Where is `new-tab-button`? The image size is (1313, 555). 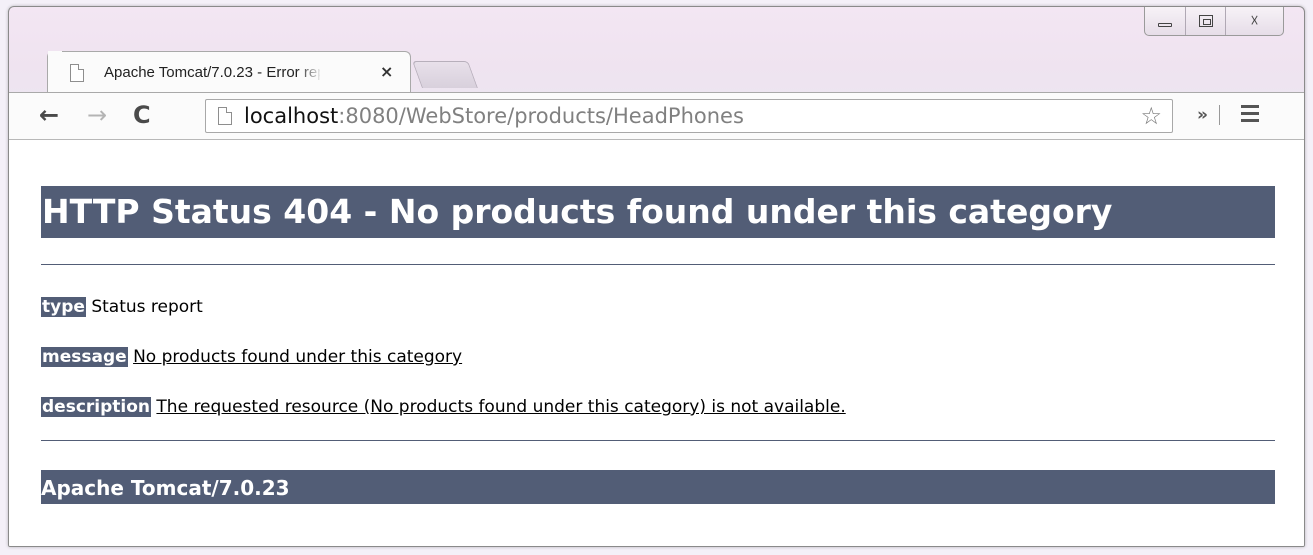 new-tab-button is located at coordinates (445, 74).